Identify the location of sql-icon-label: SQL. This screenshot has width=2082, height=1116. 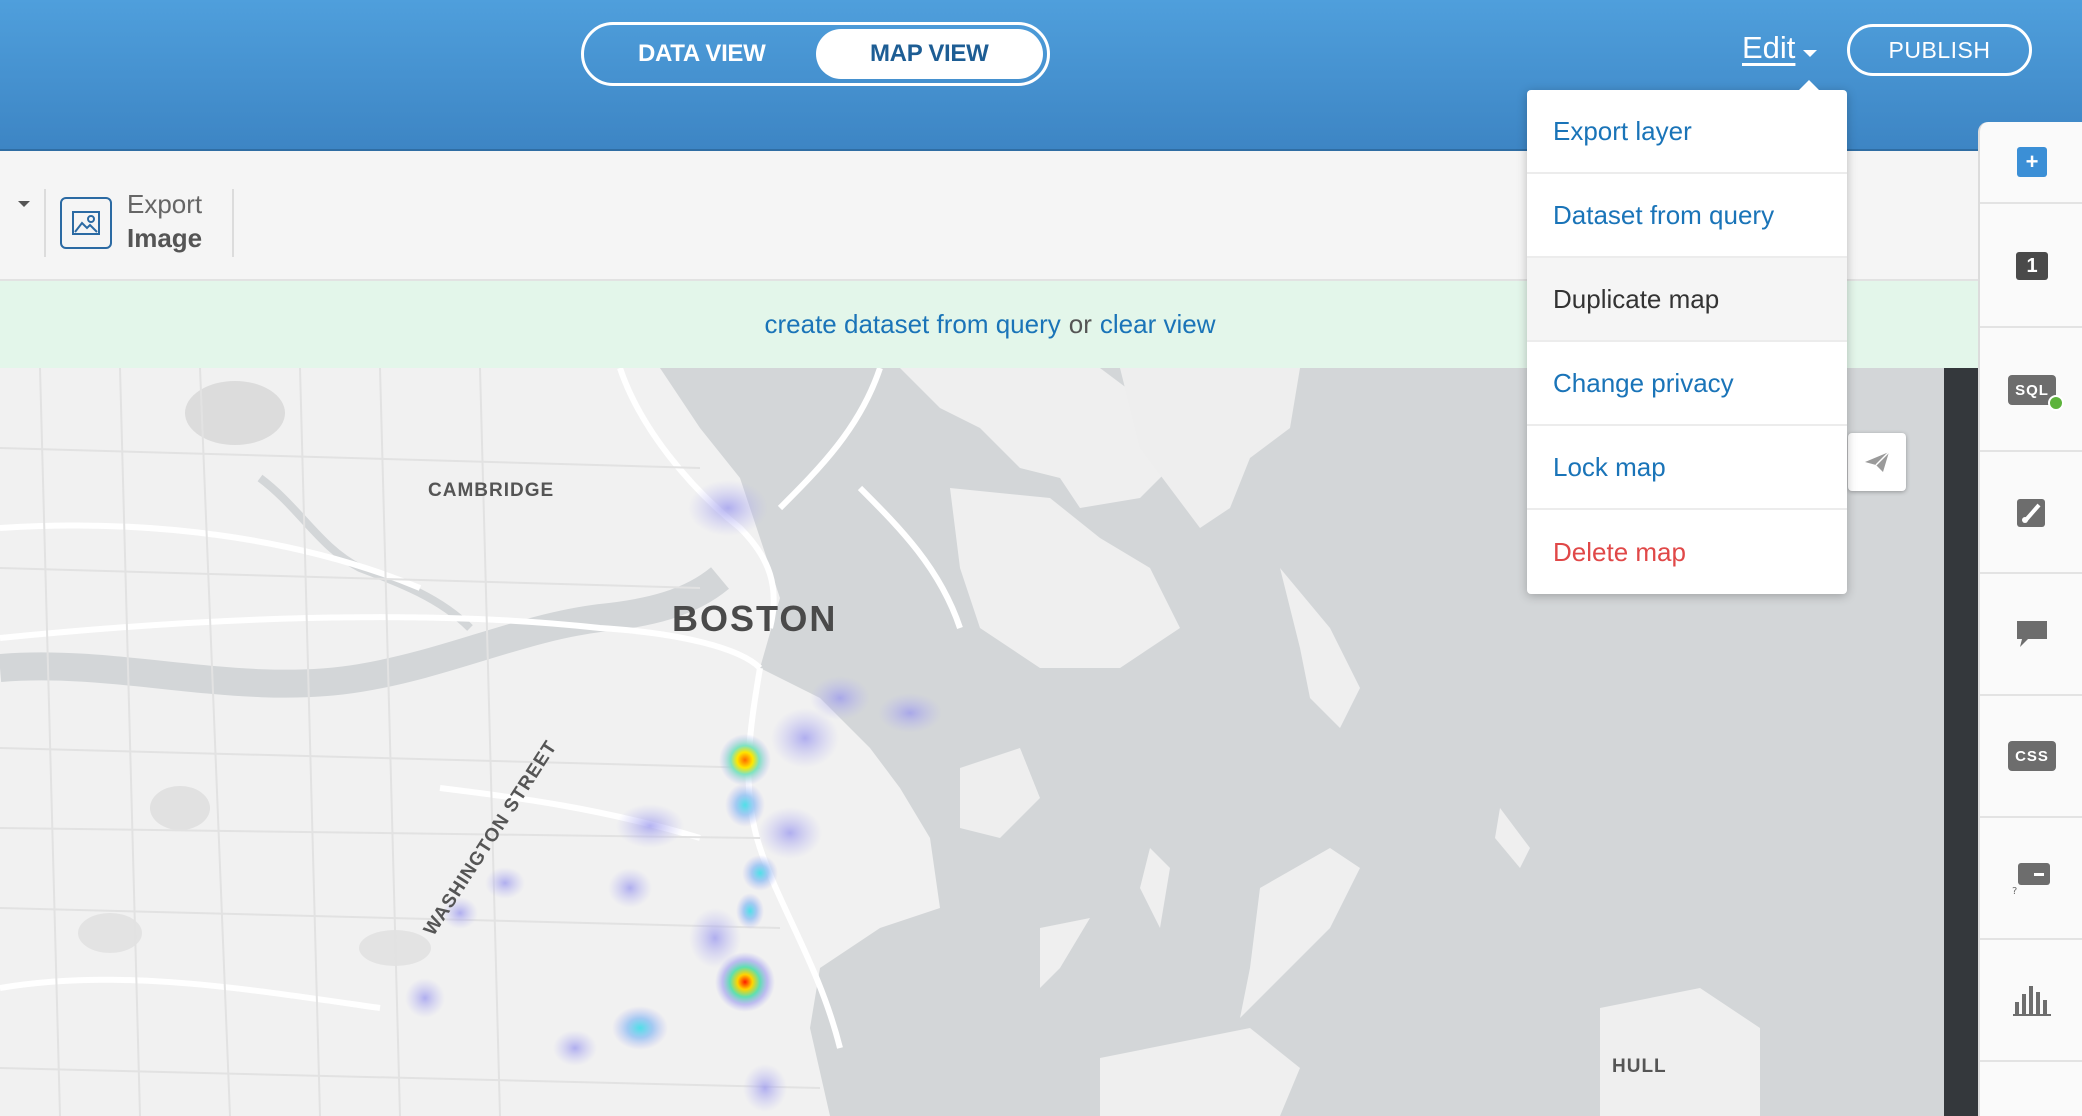
(2032, 390).